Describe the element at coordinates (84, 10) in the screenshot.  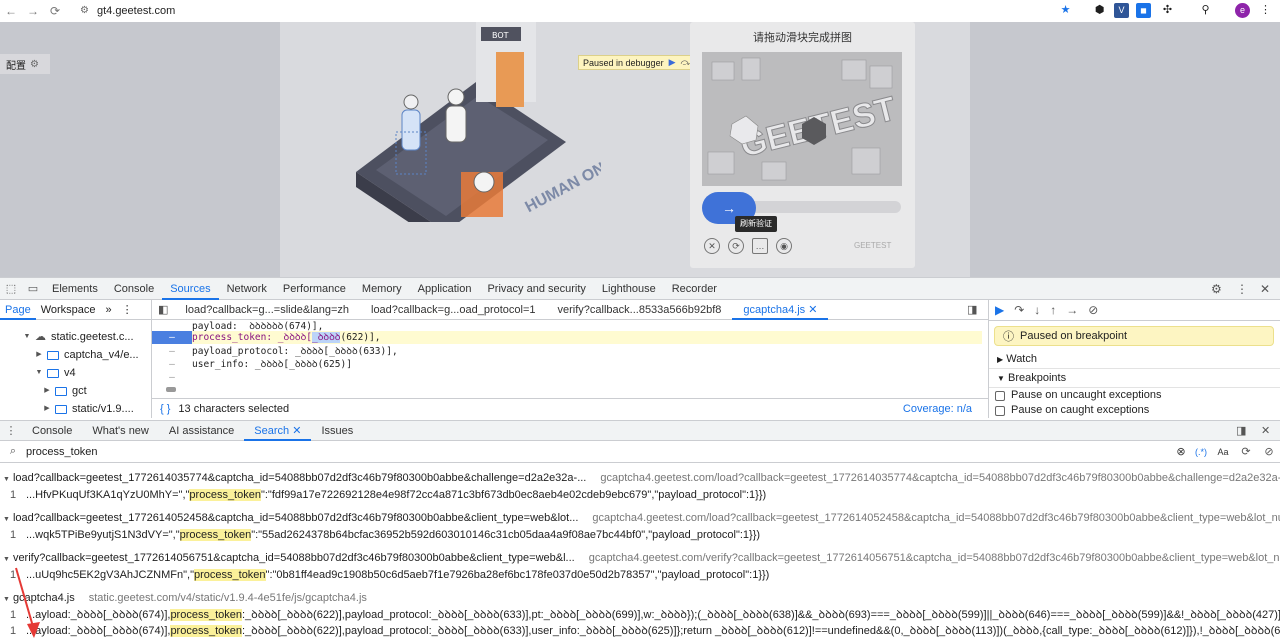
I see `site-info-icon: ⚙` at that location.